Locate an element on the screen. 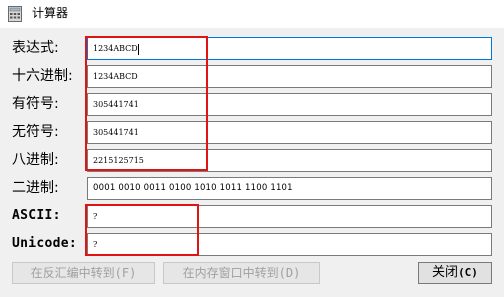 This screenshot has height=297, width=504. close-button: 关闭(C) is located at coordinates (455, 273).